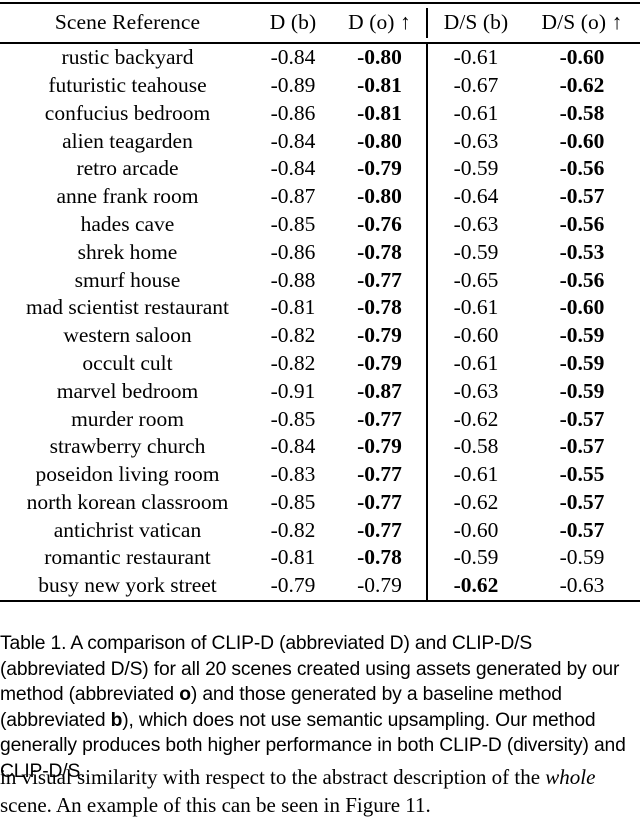  I want to click on scene-name-cell: strawberry church, so click(127, 446).